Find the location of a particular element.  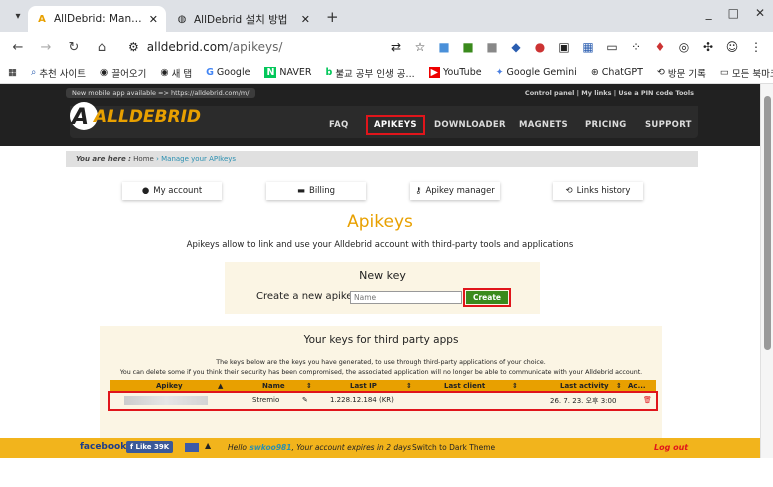

tab-alldebrid-install: ◍ AllDebrid 설치 방법 ✕ is located at coordinates (243, 19).